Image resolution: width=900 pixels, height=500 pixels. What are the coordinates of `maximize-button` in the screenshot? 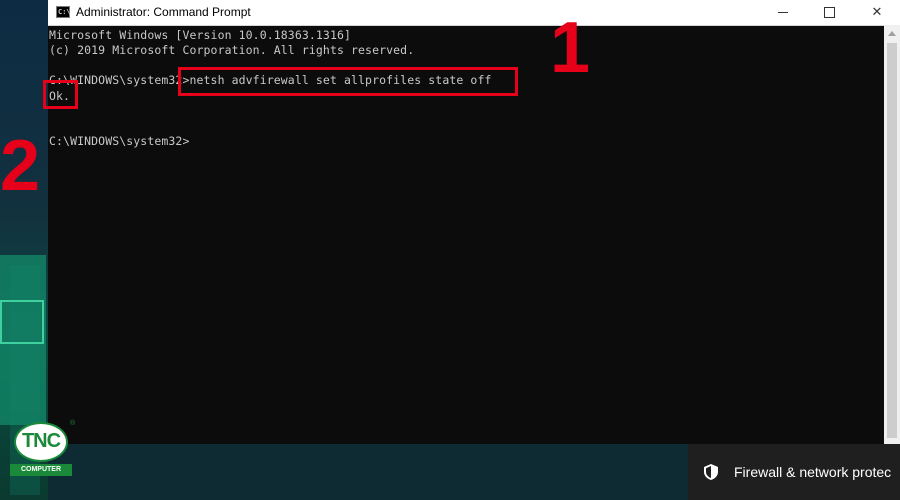 It's located at (829, 12).